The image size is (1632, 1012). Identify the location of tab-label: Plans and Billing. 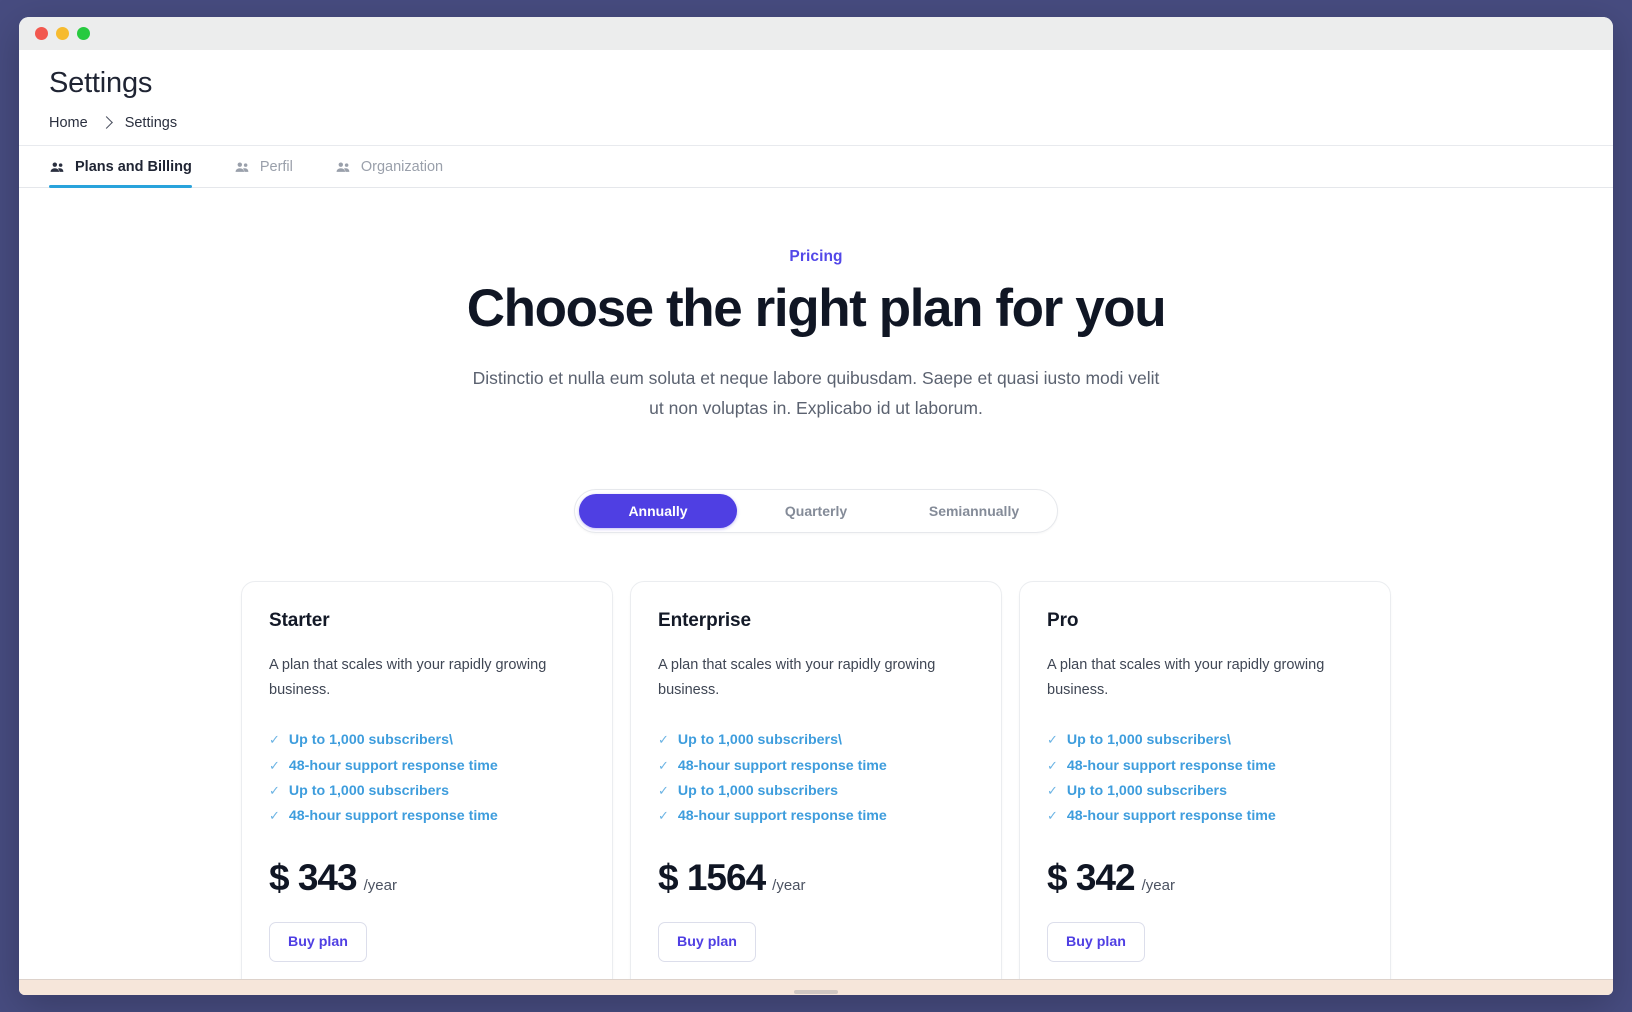
(133, 167).